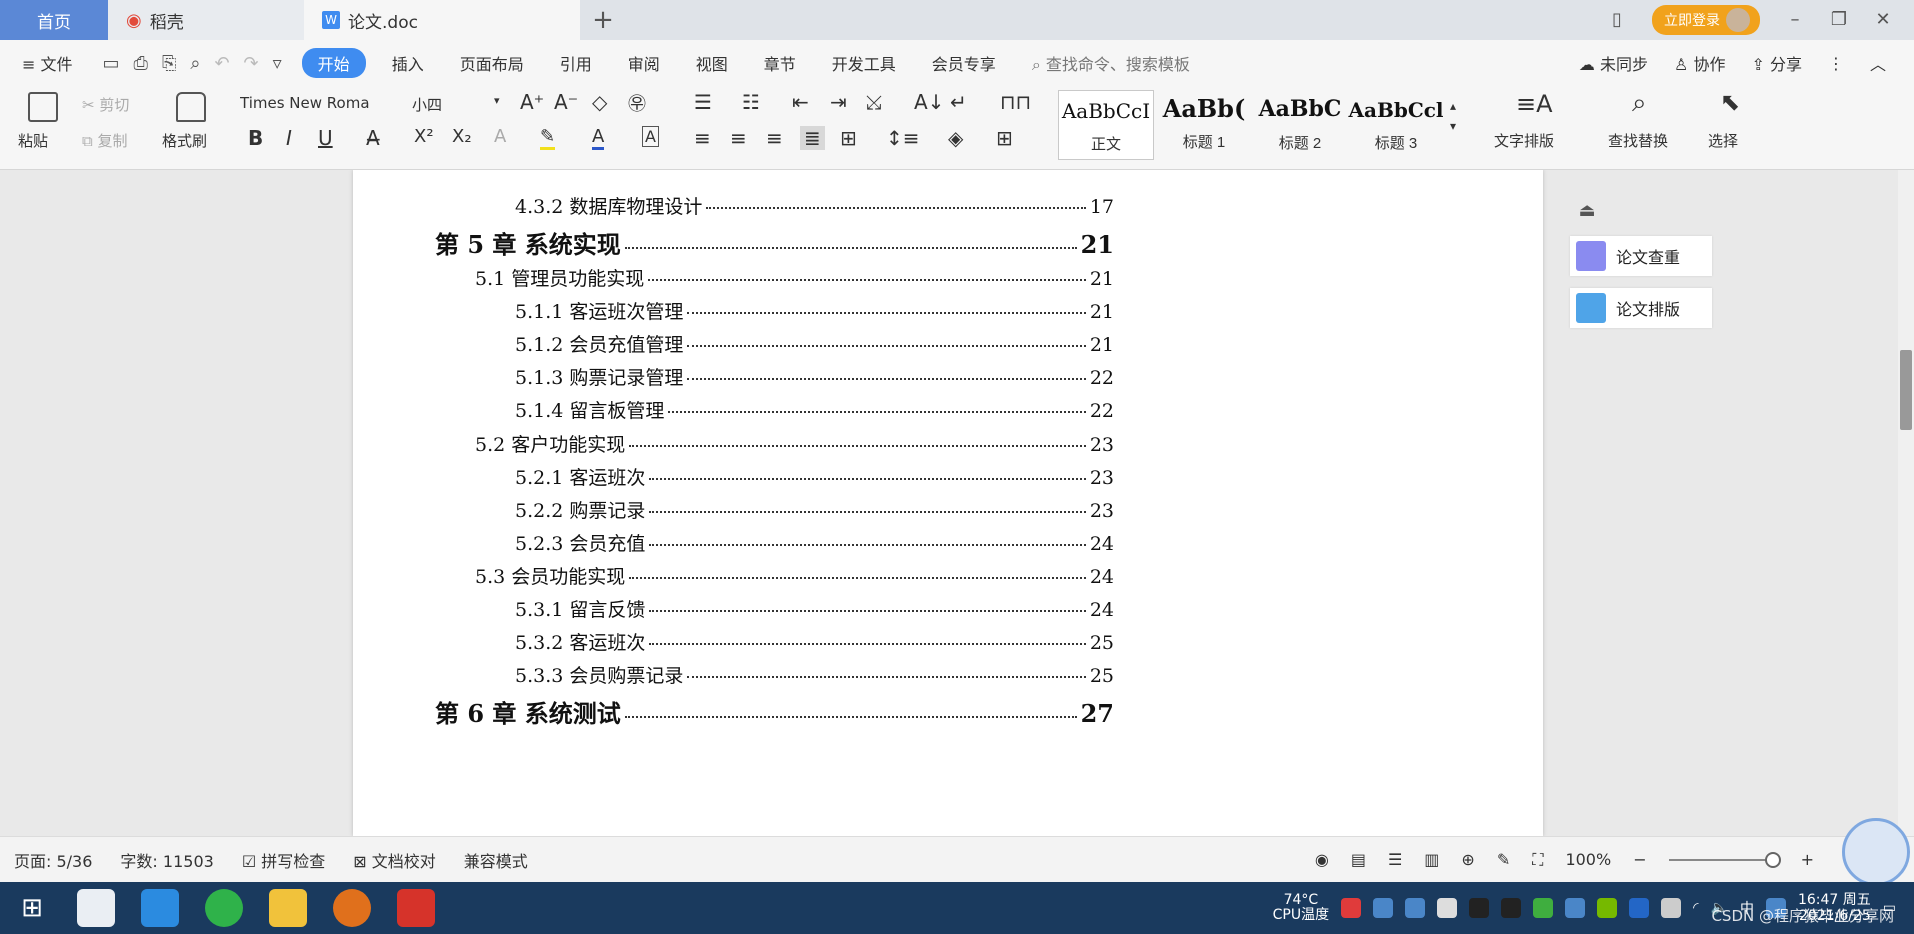 The image size is (1914, 934). Describe the element at coordinates (1431, 859) in the screenshot. I see `read-view-icon: ▥` at that location.